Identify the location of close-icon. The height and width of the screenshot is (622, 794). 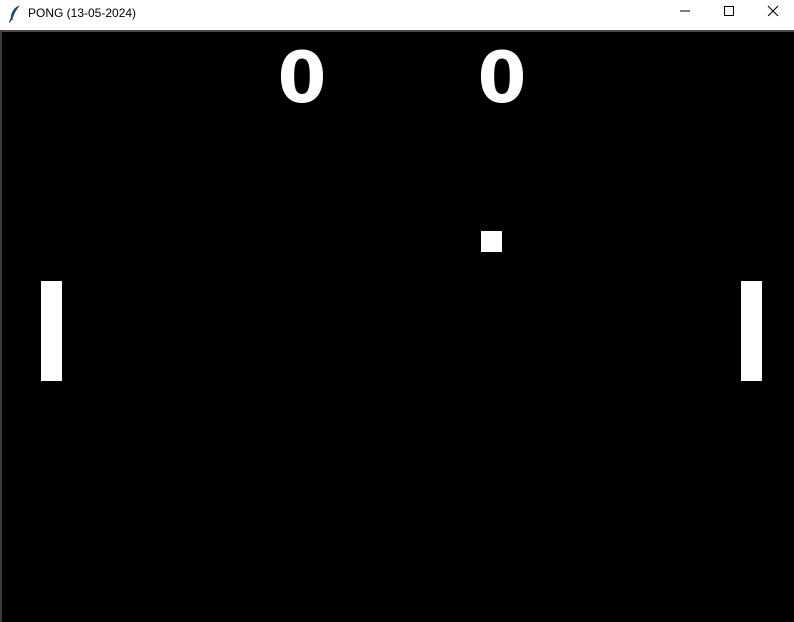
(773, 13).